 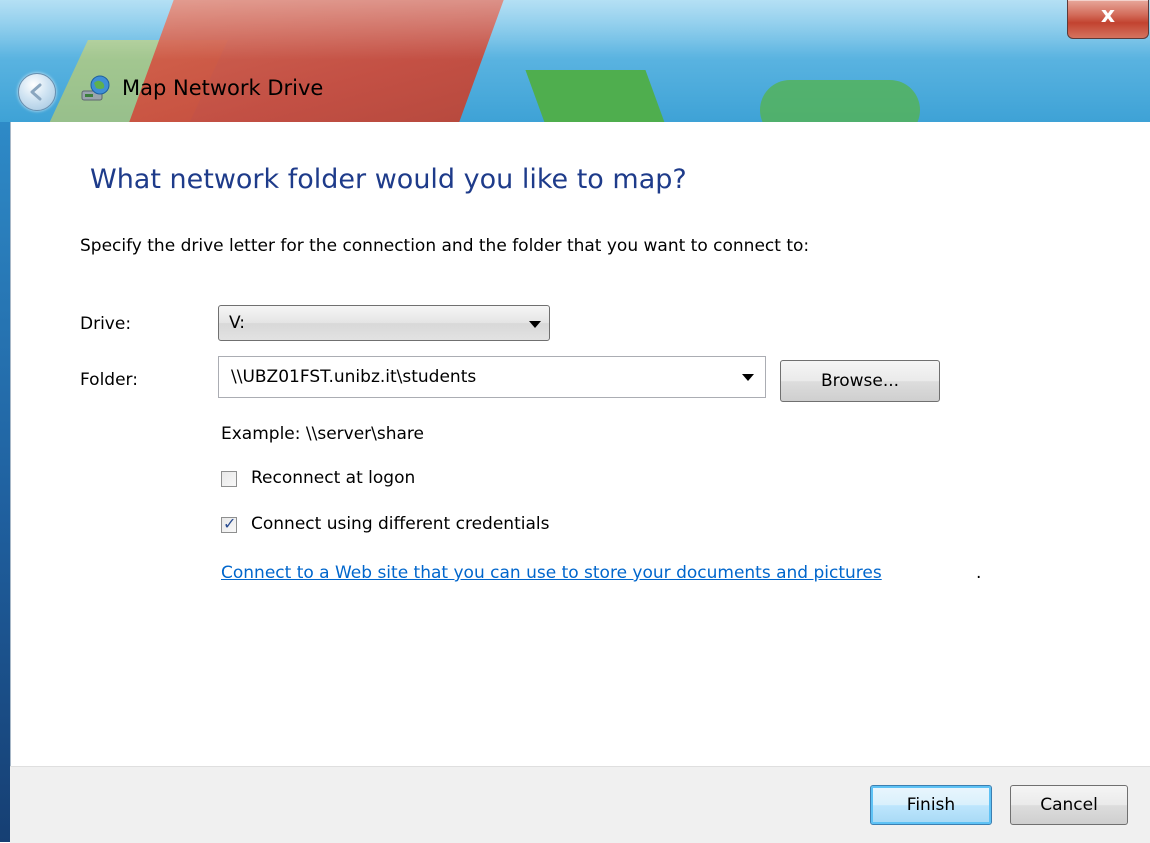 I want to click on example-text: Example: \\server\share, so click(x=323, y=434).